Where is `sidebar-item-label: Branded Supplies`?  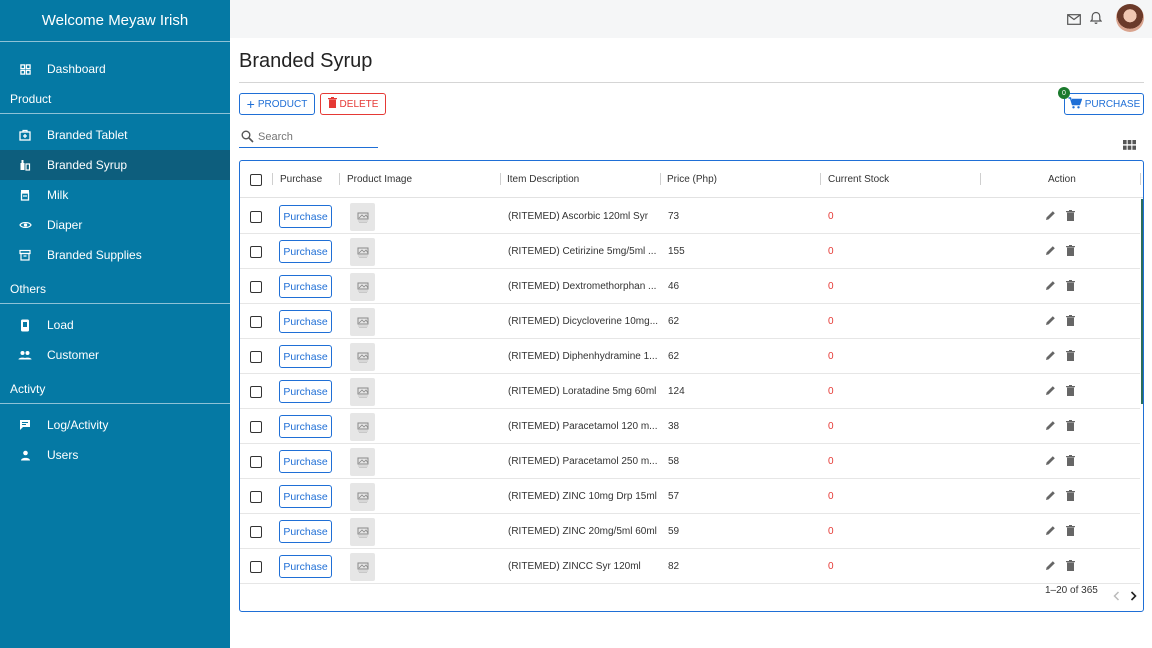
sidebar-item-label: Branded Supplies is located at coordinates (94, 255).